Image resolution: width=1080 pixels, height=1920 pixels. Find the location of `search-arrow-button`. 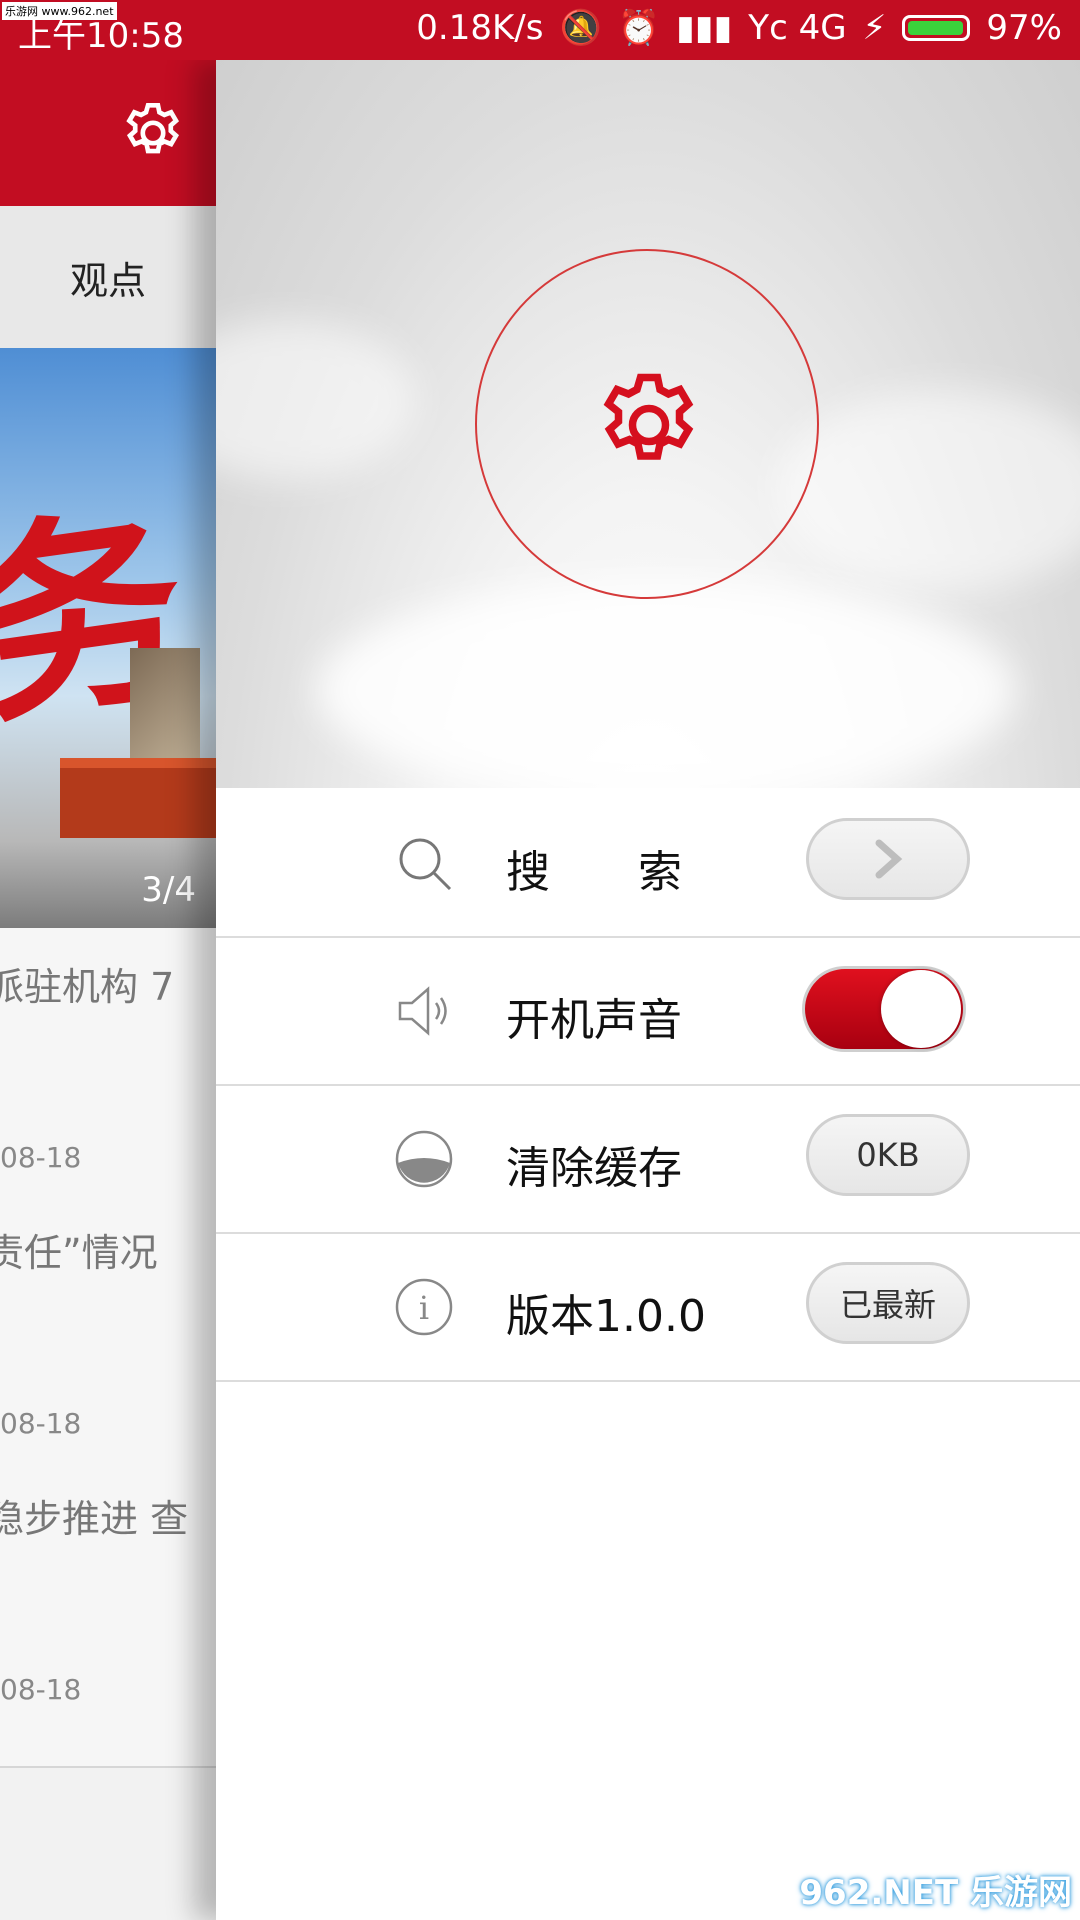

search-arrow-button is located at coordinates (888, 859).